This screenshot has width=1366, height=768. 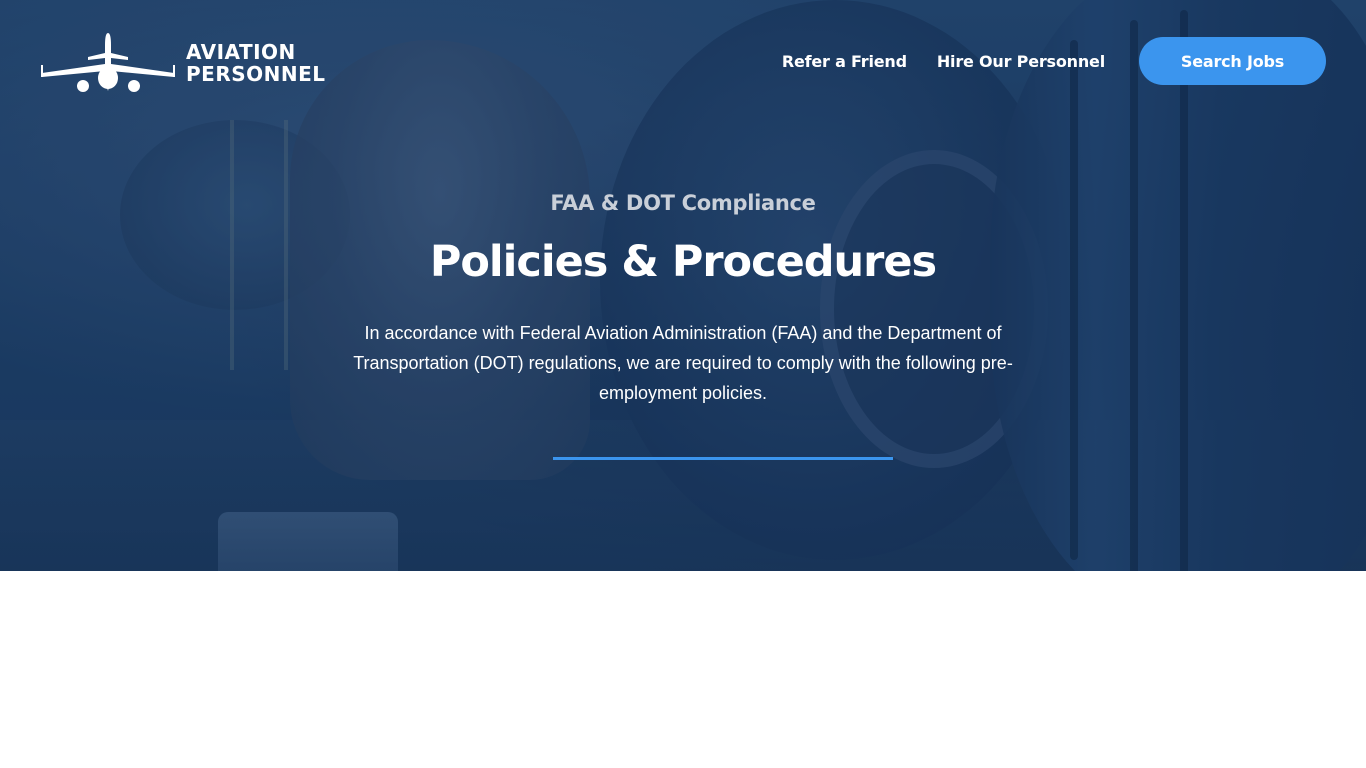 I want to click on search-jobs-button: Search Jobs, so click(x=1232, y=61).